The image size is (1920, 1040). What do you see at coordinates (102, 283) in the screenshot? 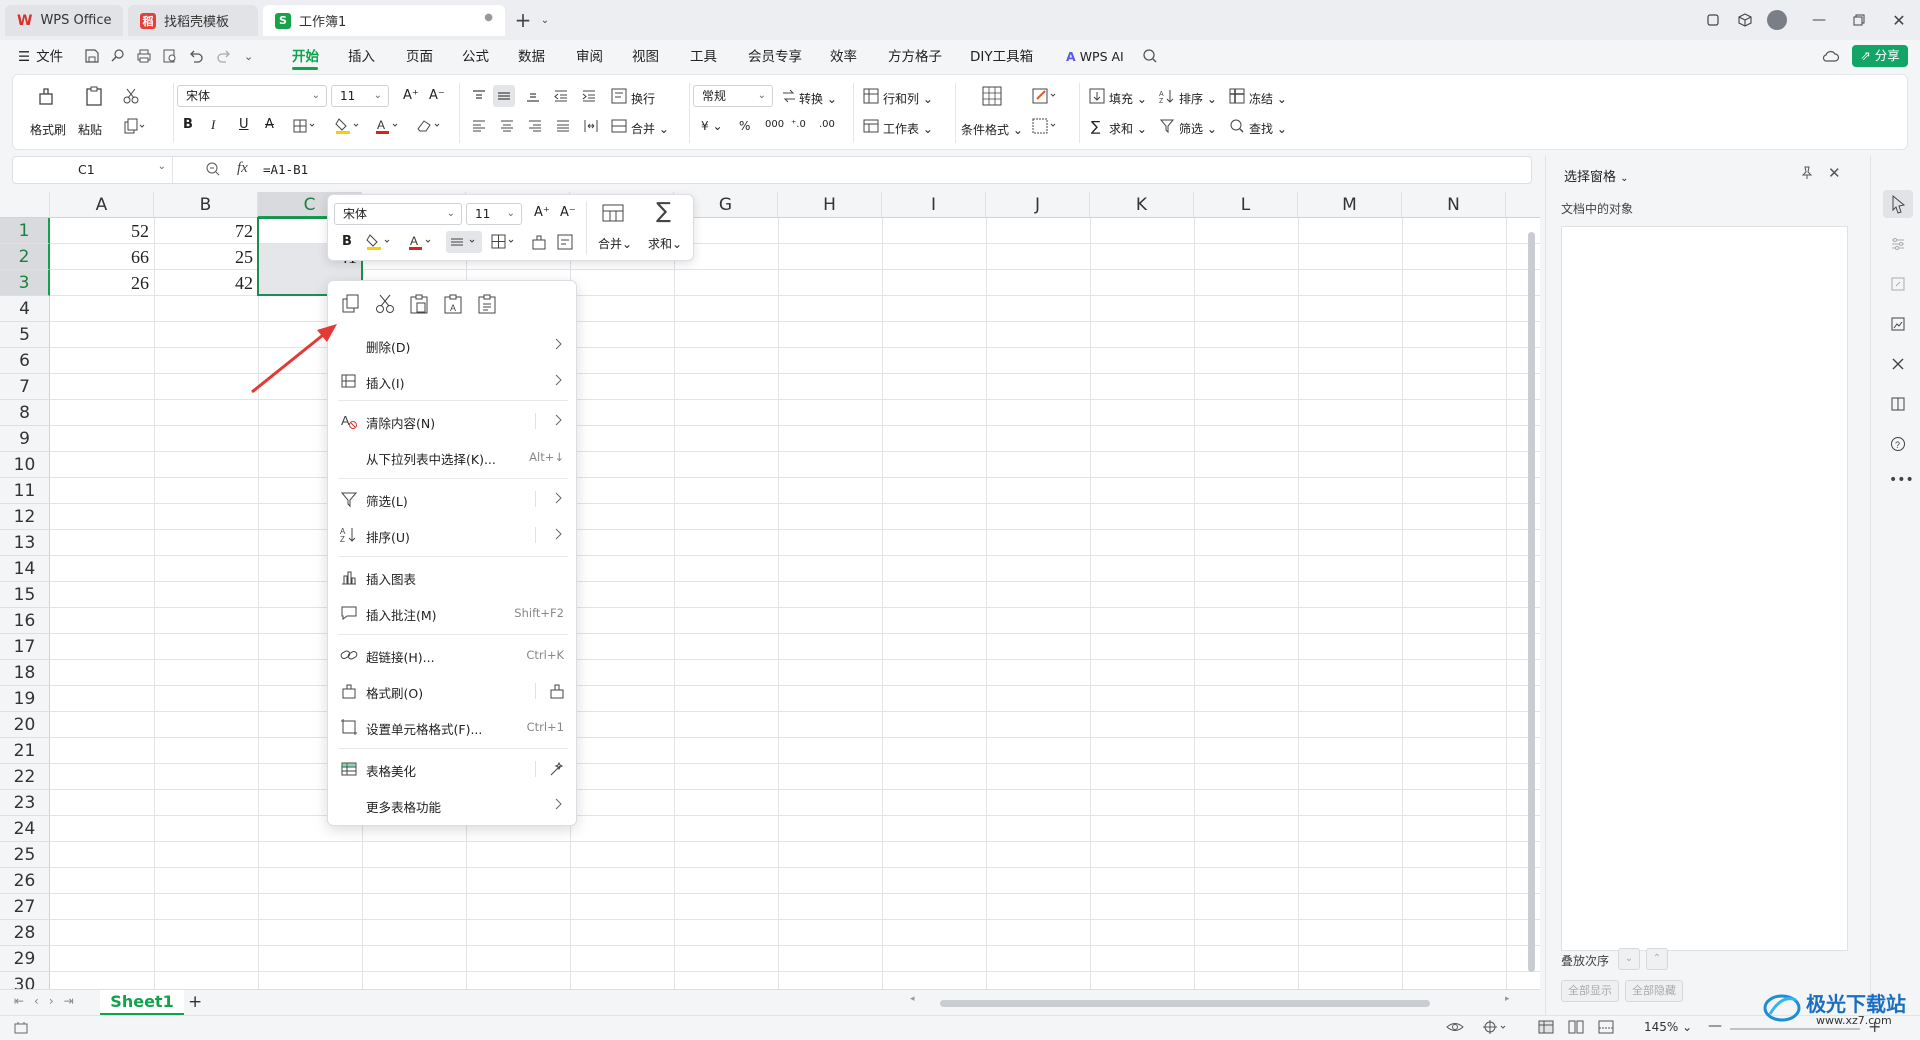
I see `cell-a3: 26` at bounding box center [102, 283].